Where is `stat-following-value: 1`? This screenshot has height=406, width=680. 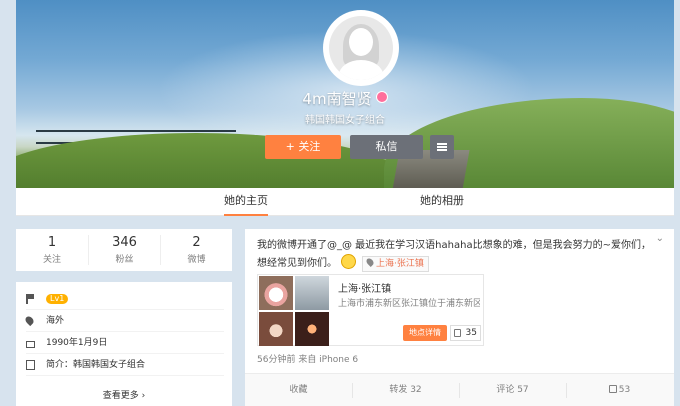
stat-following-value: 1 is located at coordinates (52, 242).